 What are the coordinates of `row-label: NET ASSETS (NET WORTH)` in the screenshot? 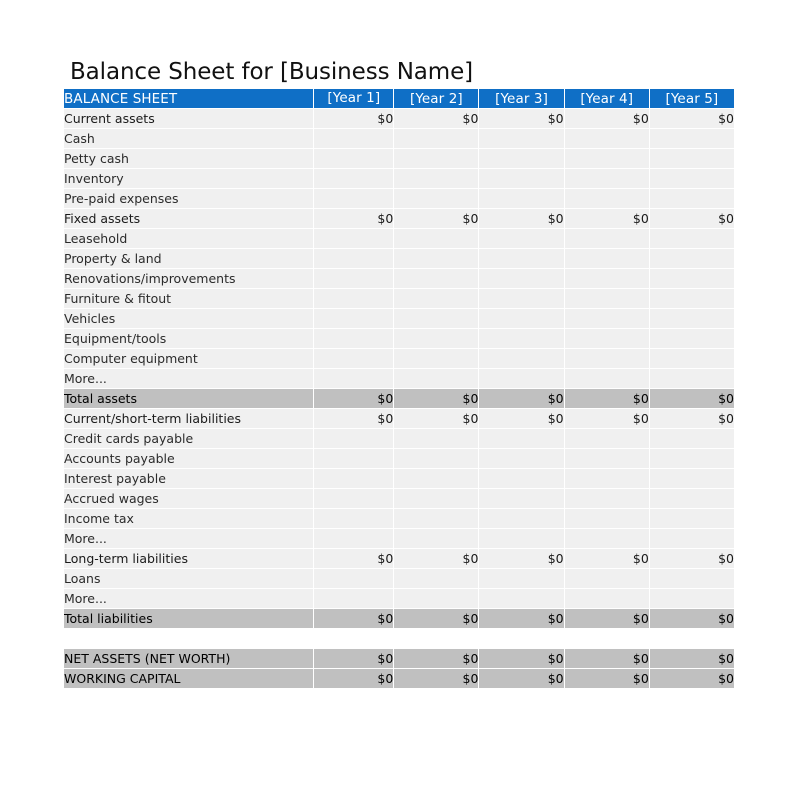 It's located at (189, 658).